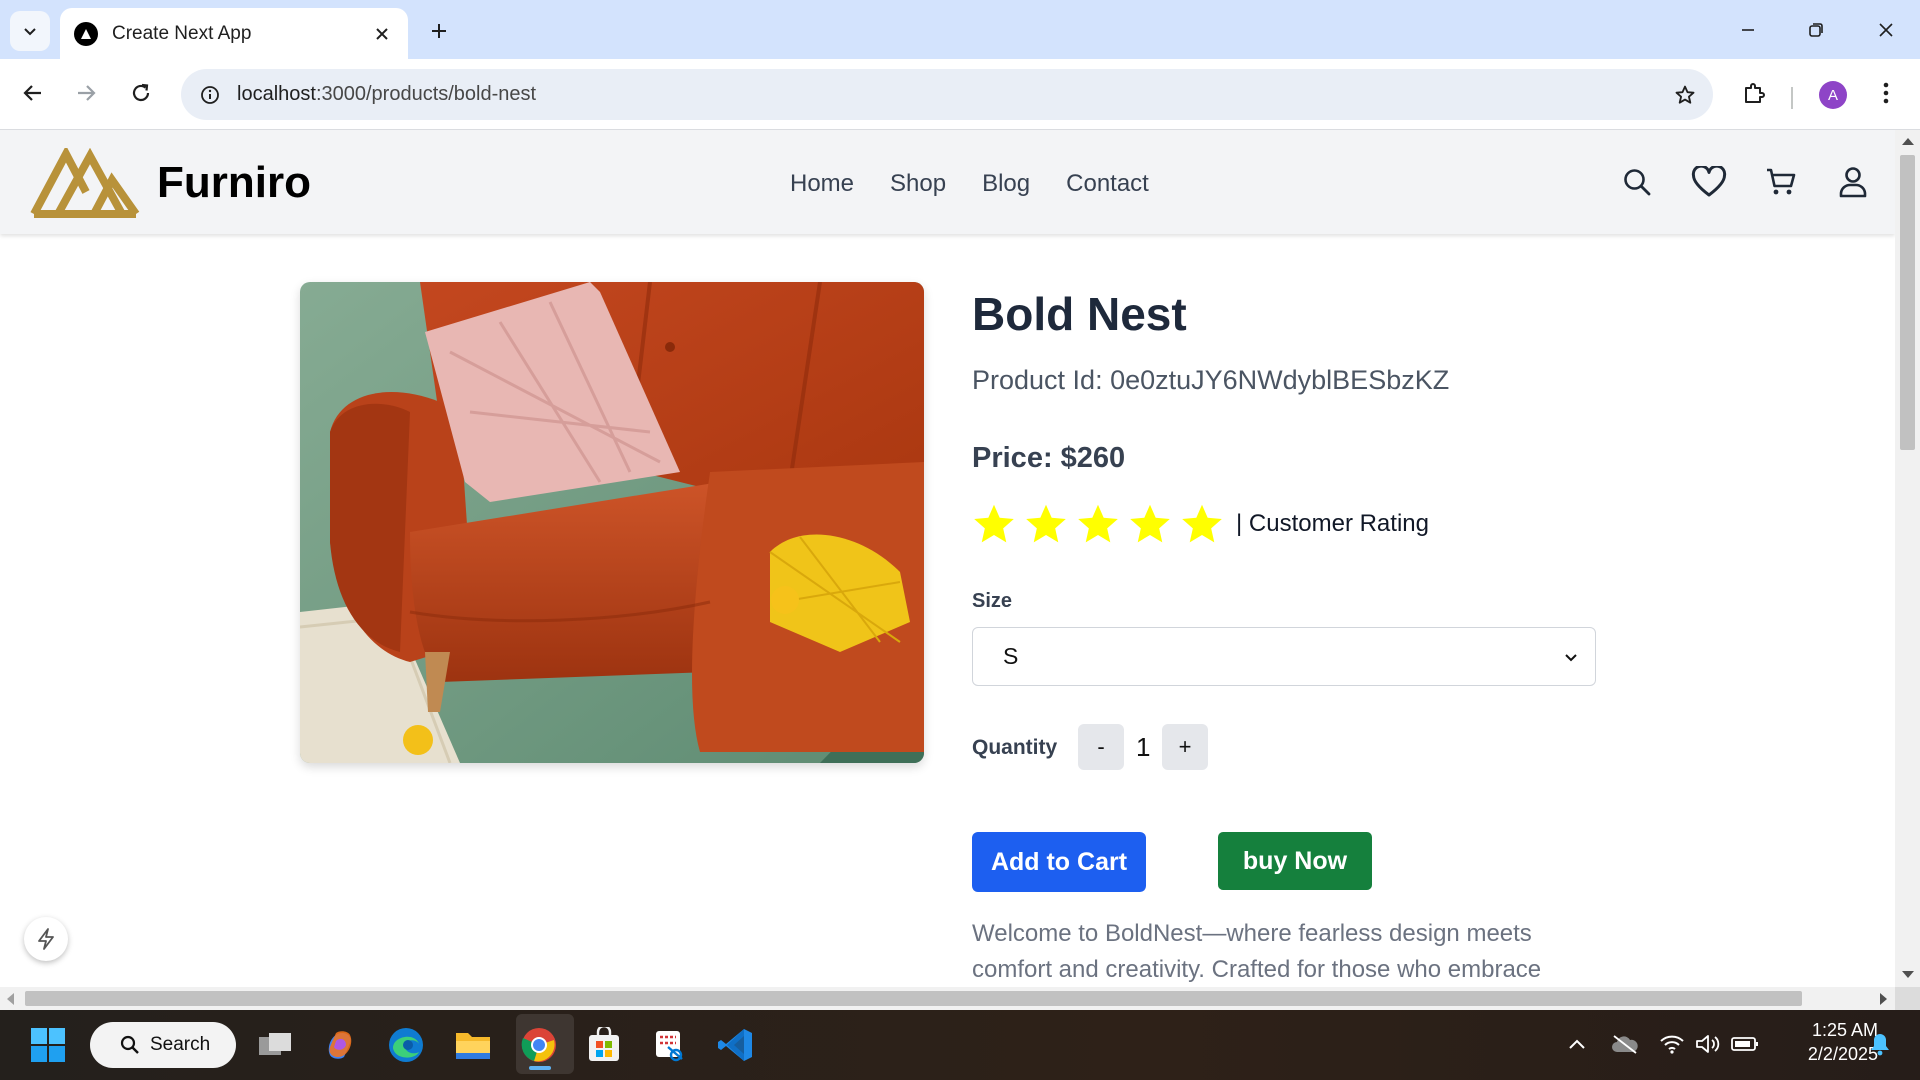 The height and width of the screenshot is (1080, 1920). I want to click on scroll-right-arrow-icon, so click(1883, 999).